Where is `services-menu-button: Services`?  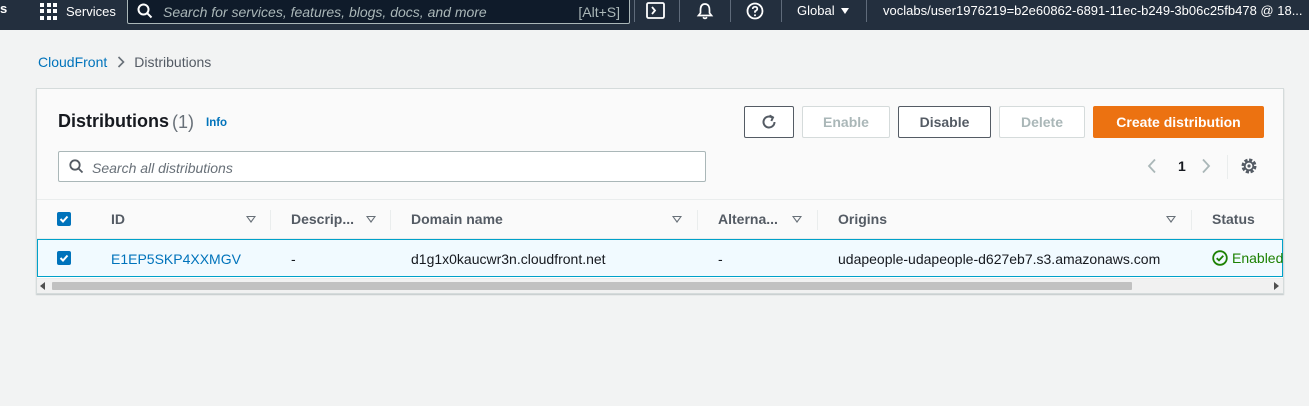
services-menu-button: Services is located at coordinates (78, 11).